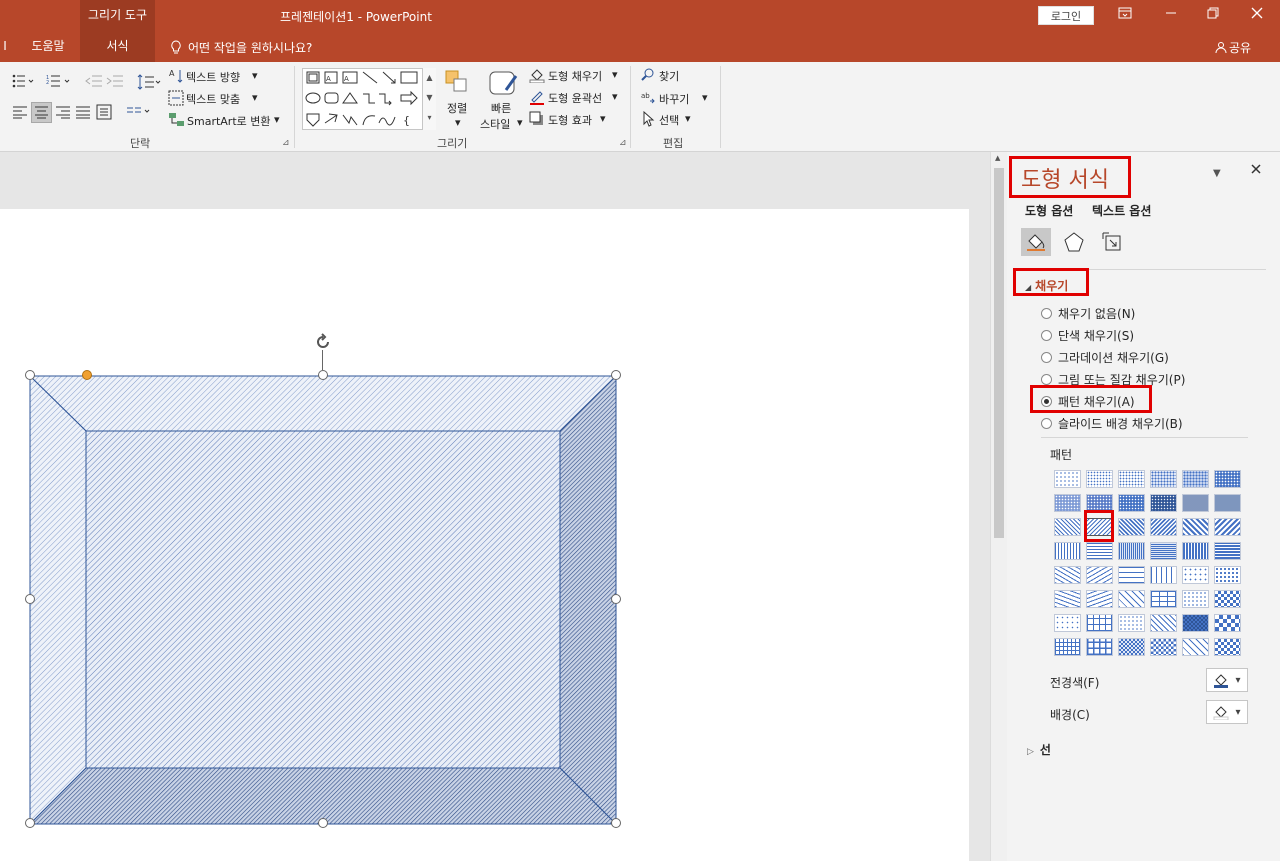  What do you see at coordinates (495, 124) in the screenshot?
I see `quick-styles-label-2: 스타일` at bounding box center [495, 124].